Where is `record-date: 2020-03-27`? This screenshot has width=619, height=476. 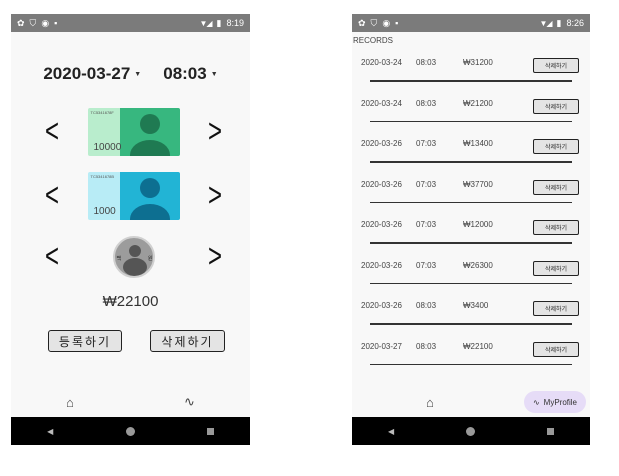
record-date: 2020-03-27 is located at coordinates (381, 346).